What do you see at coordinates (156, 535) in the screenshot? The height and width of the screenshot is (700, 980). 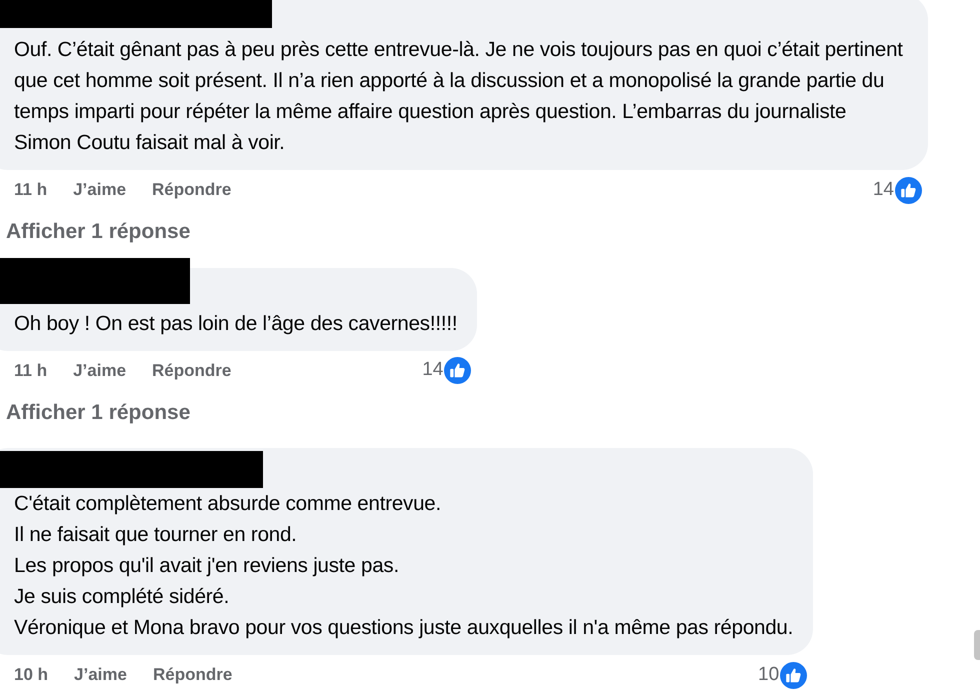 I see `comment-text: Il ne faisait que tourner en rond.` at bounding box center [156, 535].